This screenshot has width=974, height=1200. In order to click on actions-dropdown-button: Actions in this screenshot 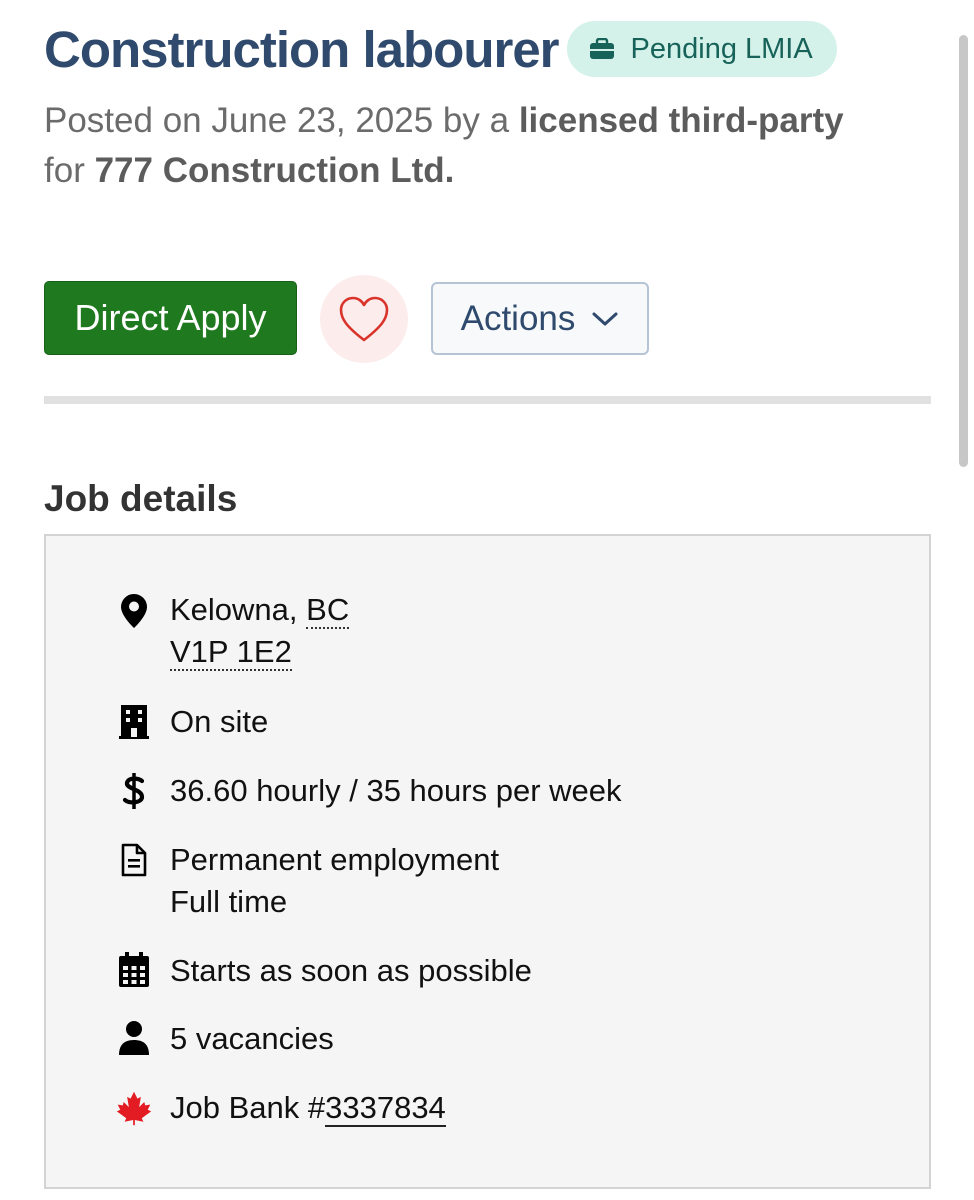, I will do `click(540, 318)`.